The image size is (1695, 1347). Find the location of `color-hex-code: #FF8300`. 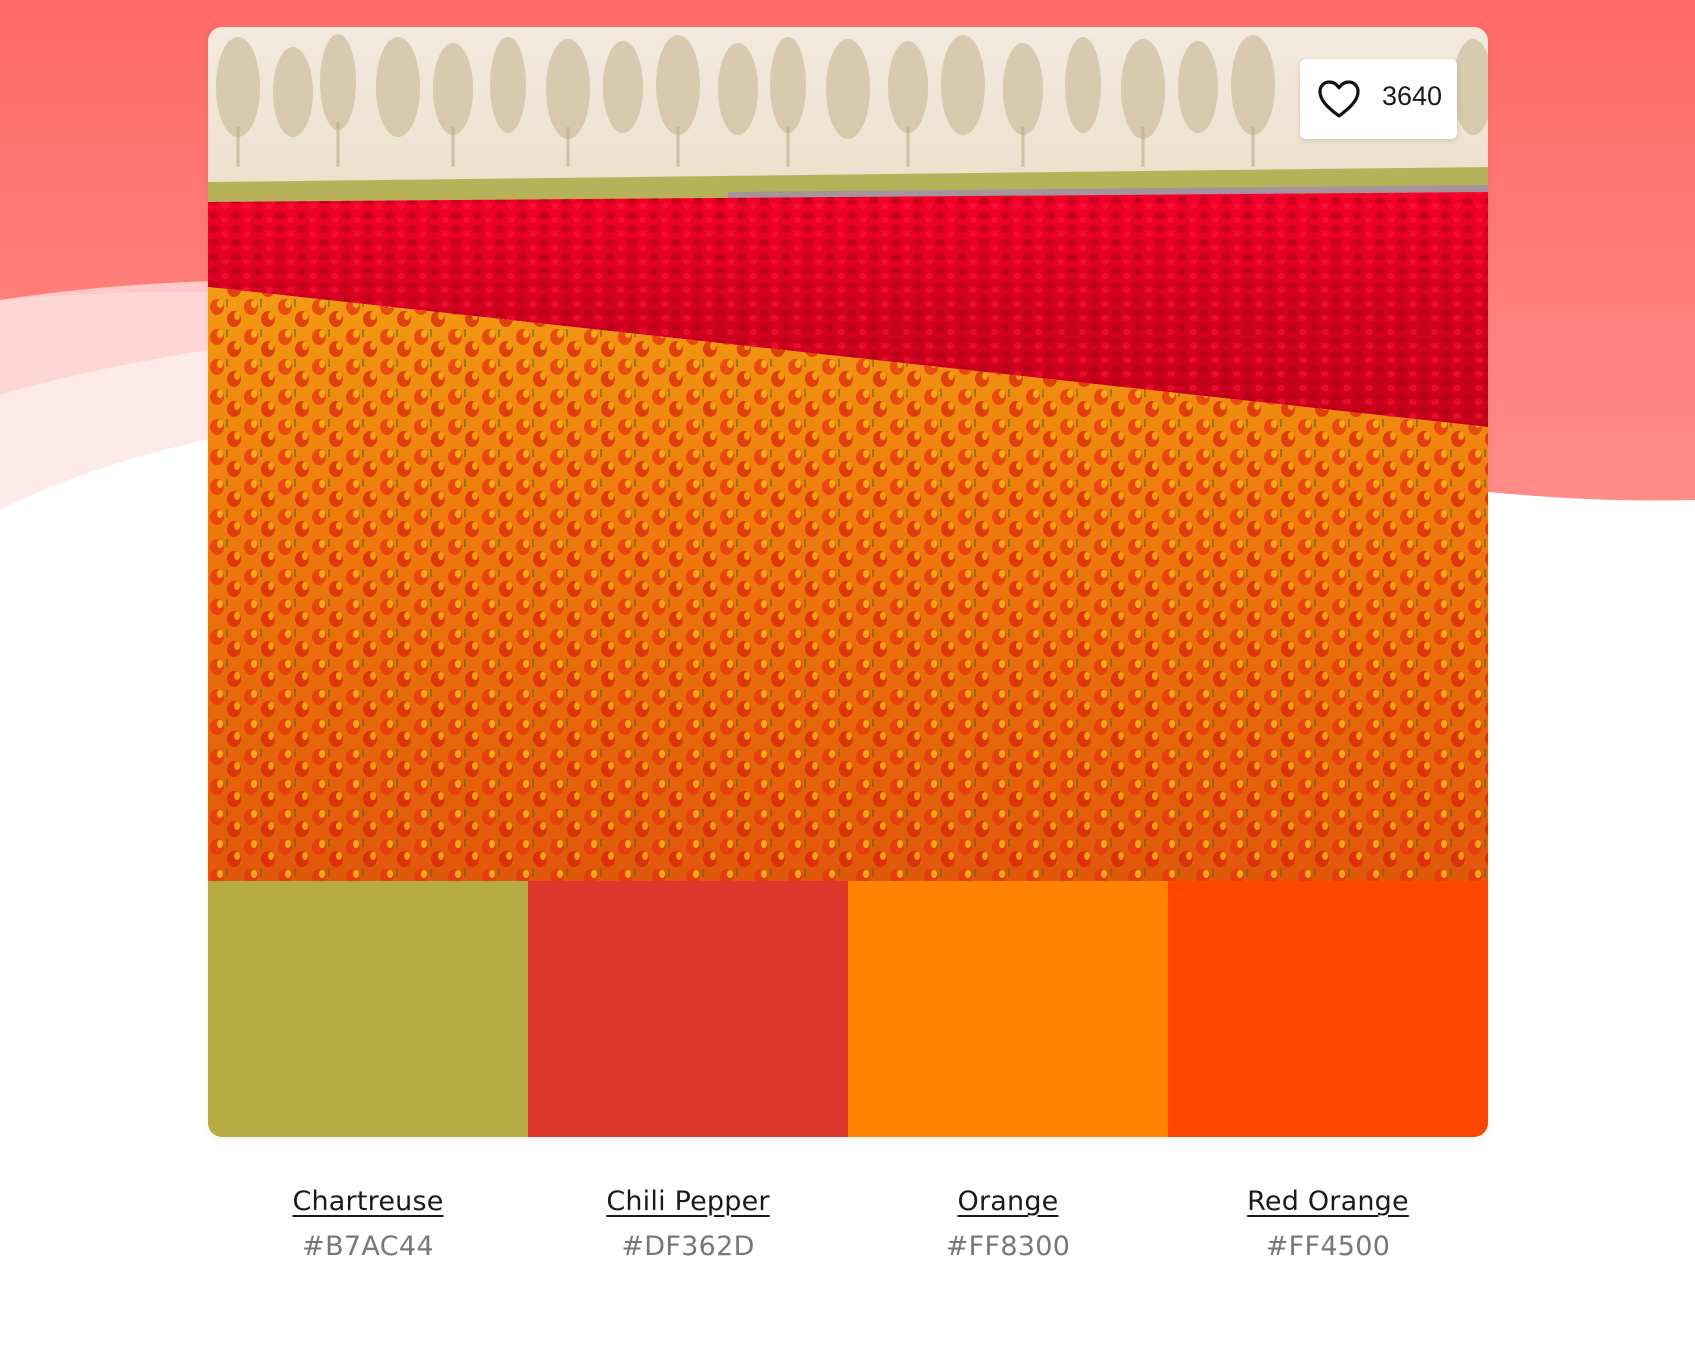

color-hex-code: #FF8300 is located at coordinates (1008, 1246).